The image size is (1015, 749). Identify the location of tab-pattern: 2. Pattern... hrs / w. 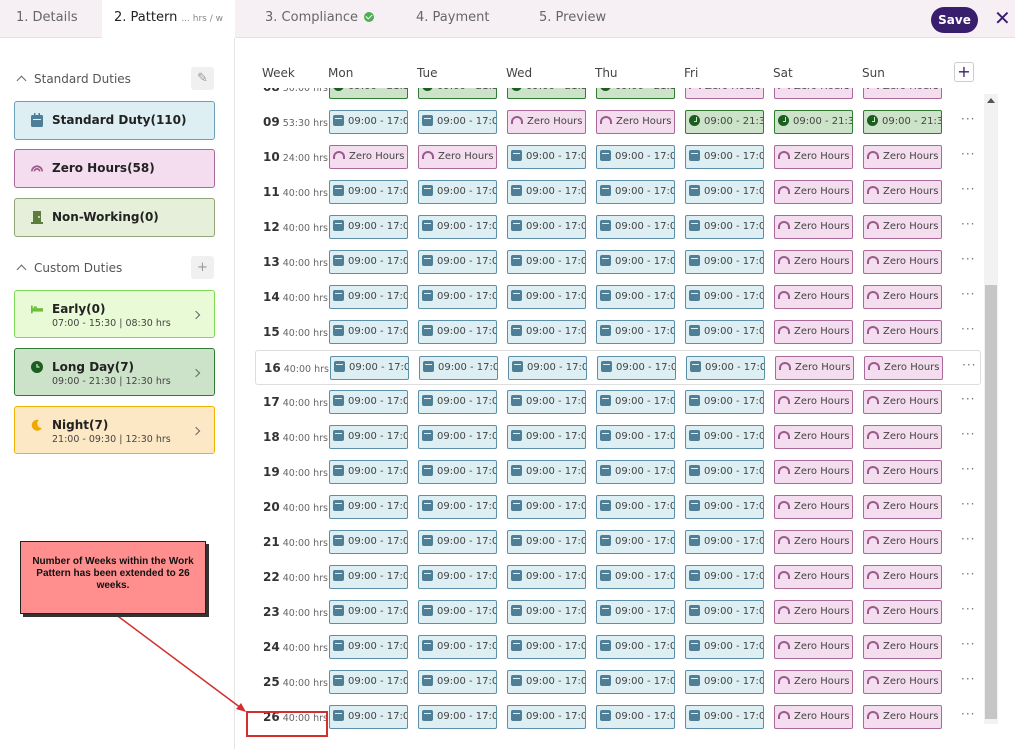
(168, 19).